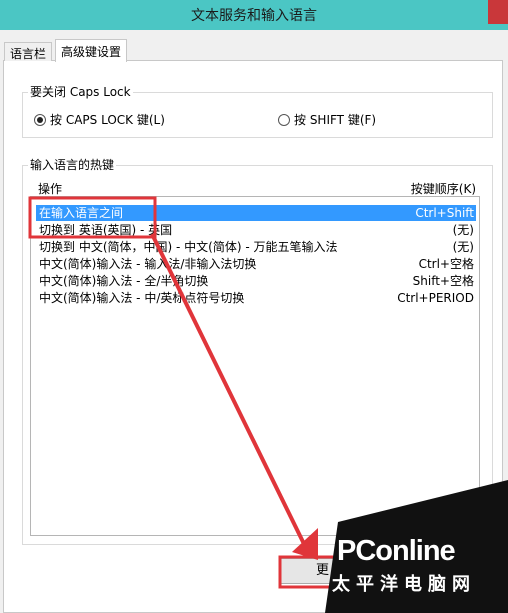  Describe the element at coordinates (92, 217) in the screenshot. I see `highlight-box-row` at that location.